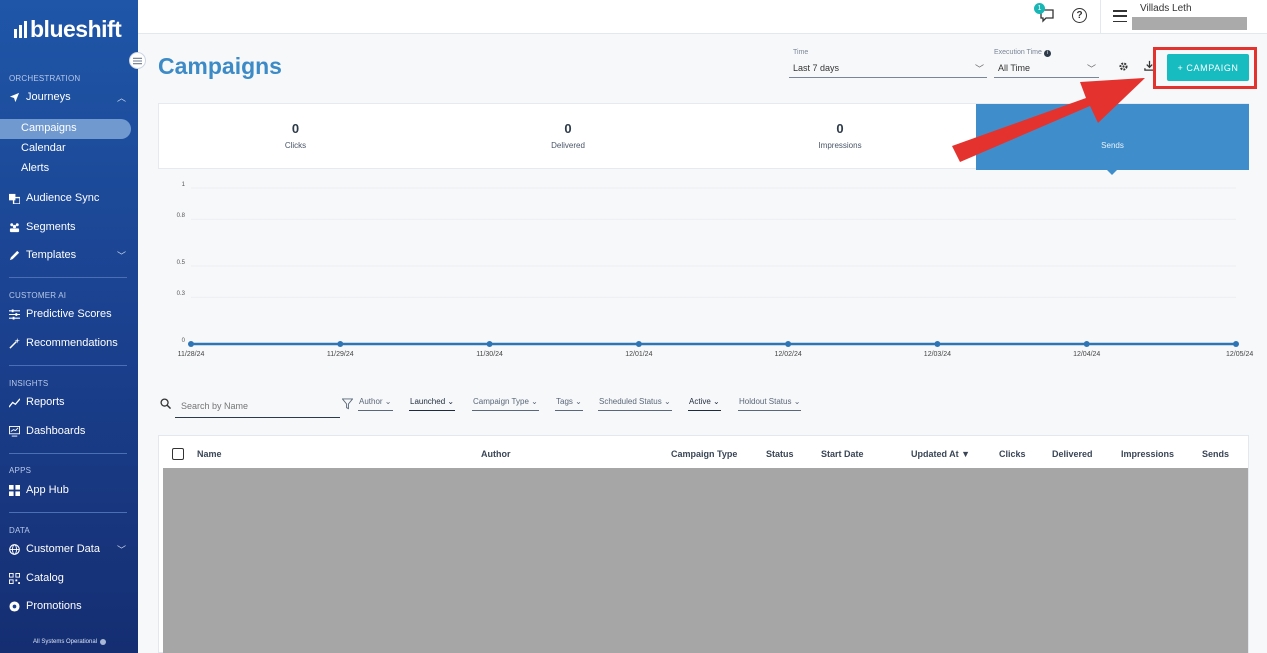  I want to click on time-filter-select: Last 7 days ﹀, so click(888, 68).